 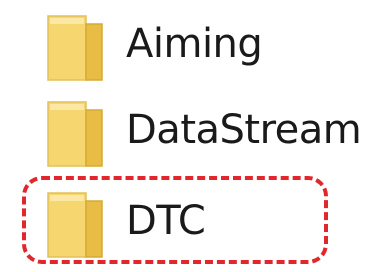 What do you see at coordinates (244, 130) in the screenshot?
I see `folder-label: DataStream` at bounding box center [244, 130].